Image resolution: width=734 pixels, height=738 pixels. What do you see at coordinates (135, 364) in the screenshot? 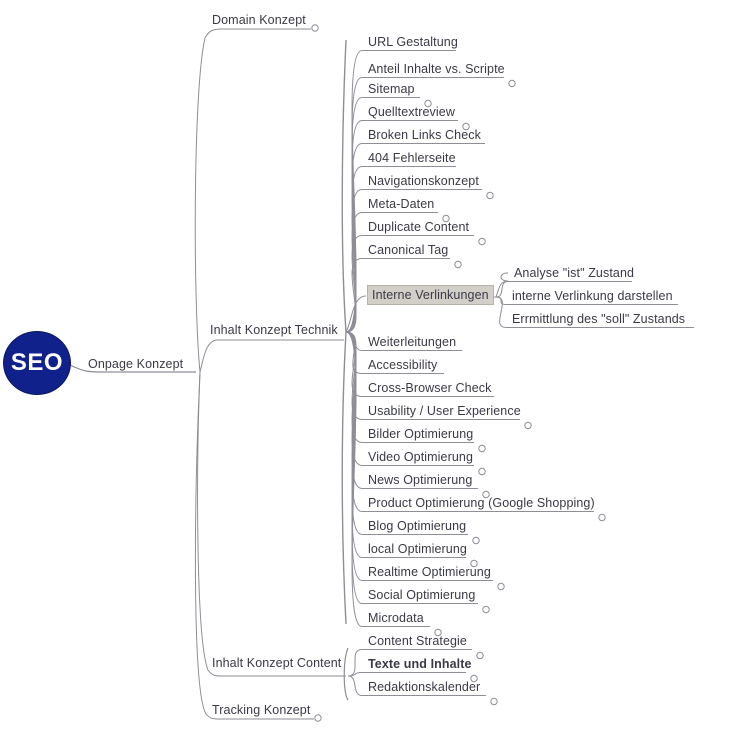
I see `branch-onpage-konzept: Onpage Konzept` at bounding box center [135, 364].